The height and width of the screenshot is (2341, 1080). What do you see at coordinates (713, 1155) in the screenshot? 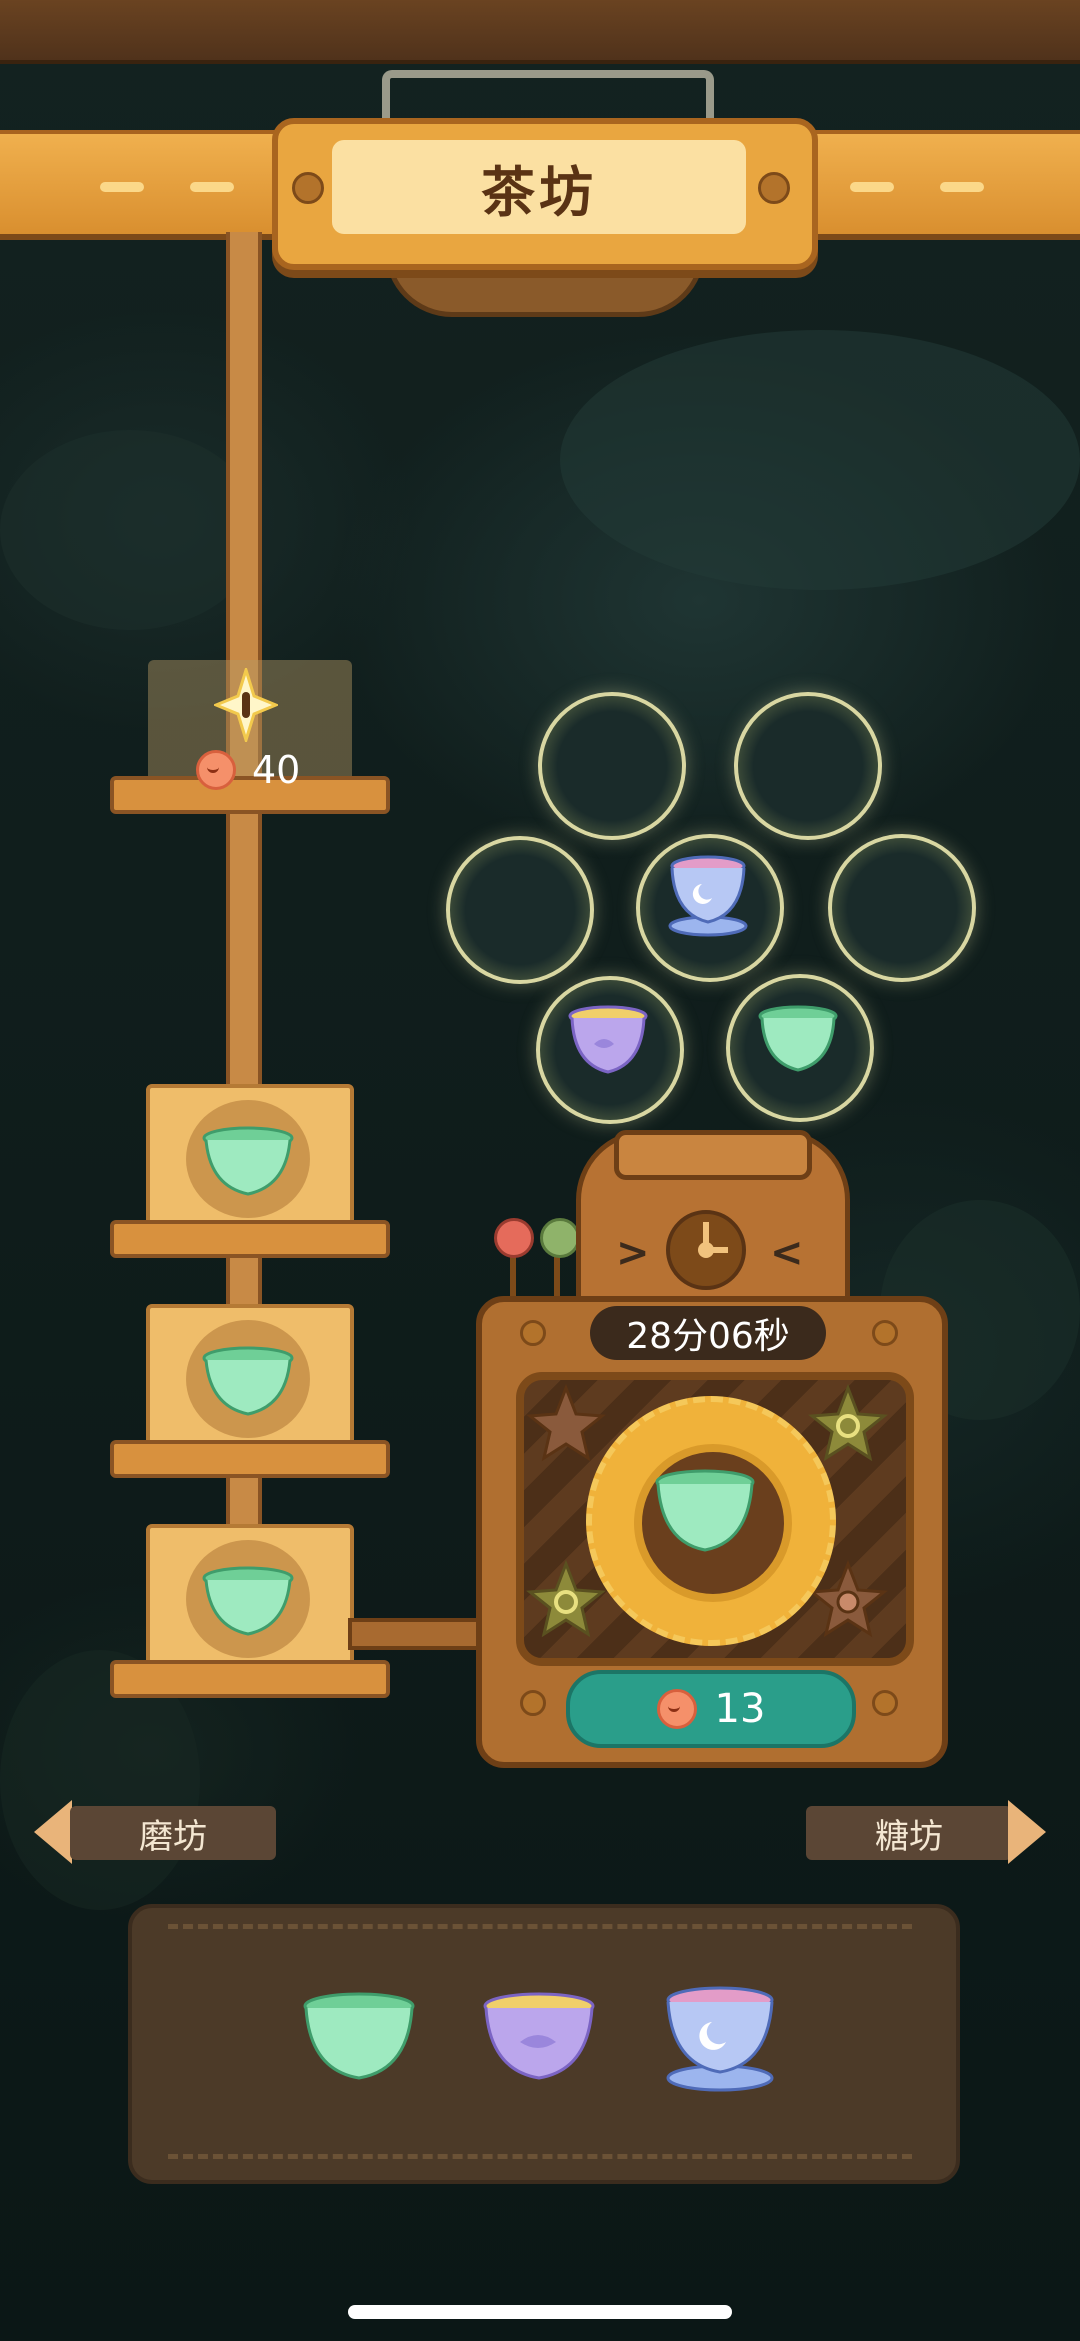
I see `machine-neck` at bounding box center [713, 1155].